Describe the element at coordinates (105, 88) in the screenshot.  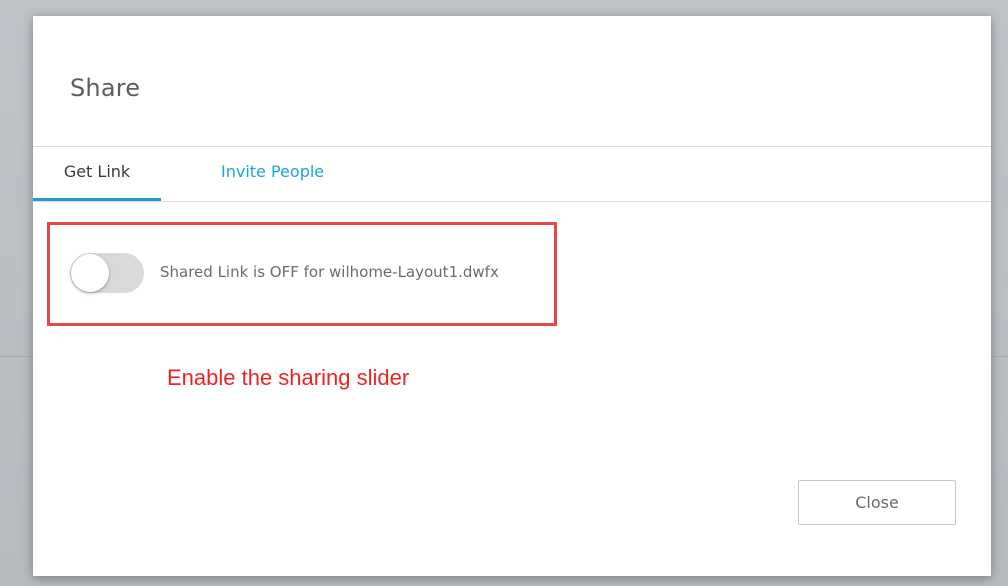
I see `dialog-title: Share` at that location.